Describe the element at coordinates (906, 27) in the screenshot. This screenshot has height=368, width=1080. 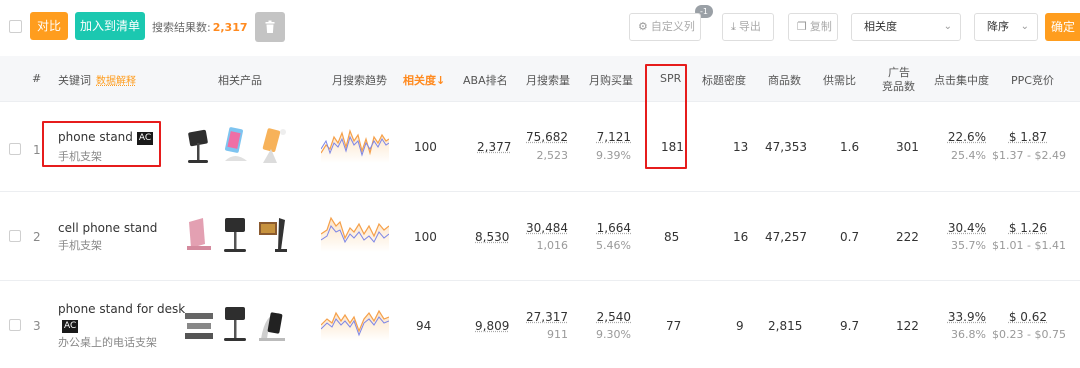
I see `sort-field-select: 相关度 ⌄` at that location.